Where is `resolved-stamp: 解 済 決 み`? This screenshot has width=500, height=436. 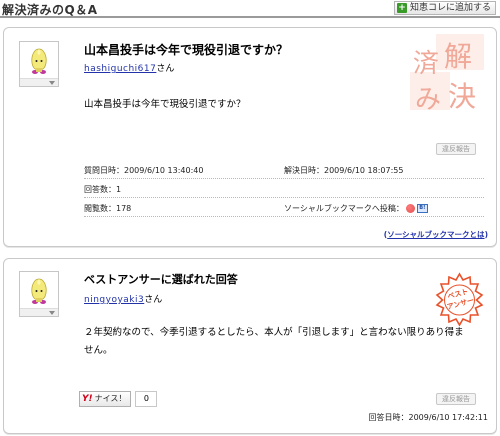
resolved-stamp: 解 済 決 み is located at coordinates (447, 74).